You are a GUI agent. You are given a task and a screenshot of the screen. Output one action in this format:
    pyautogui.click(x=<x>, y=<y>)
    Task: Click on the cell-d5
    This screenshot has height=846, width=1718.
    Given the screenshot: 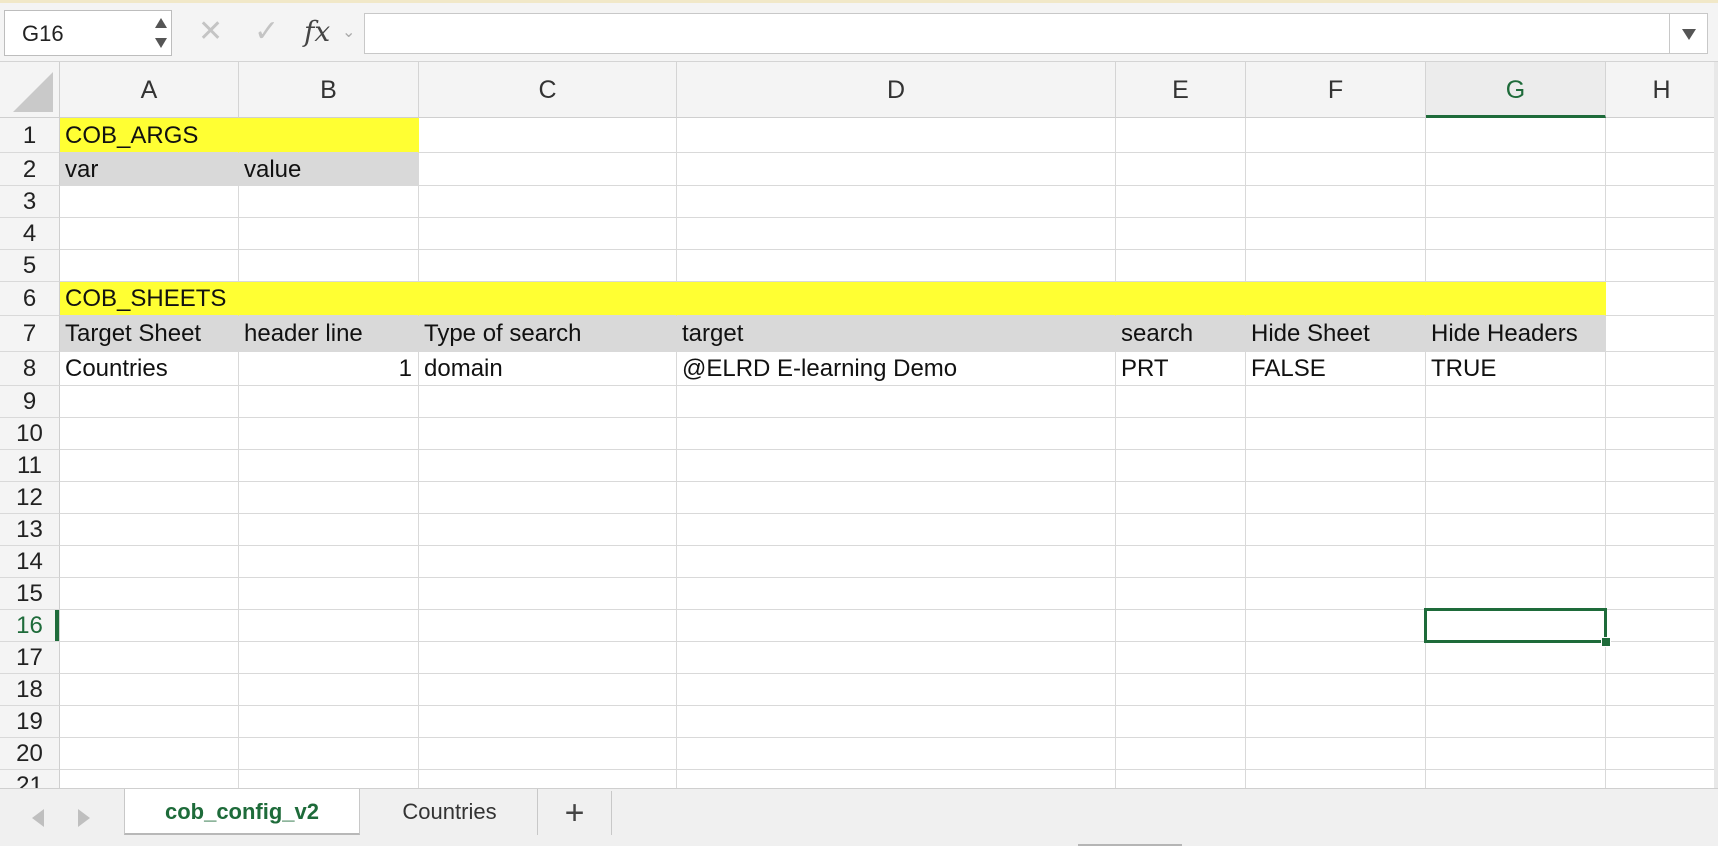 What is the action you would take?
    pyautogui.click(x=896, y=266)
    